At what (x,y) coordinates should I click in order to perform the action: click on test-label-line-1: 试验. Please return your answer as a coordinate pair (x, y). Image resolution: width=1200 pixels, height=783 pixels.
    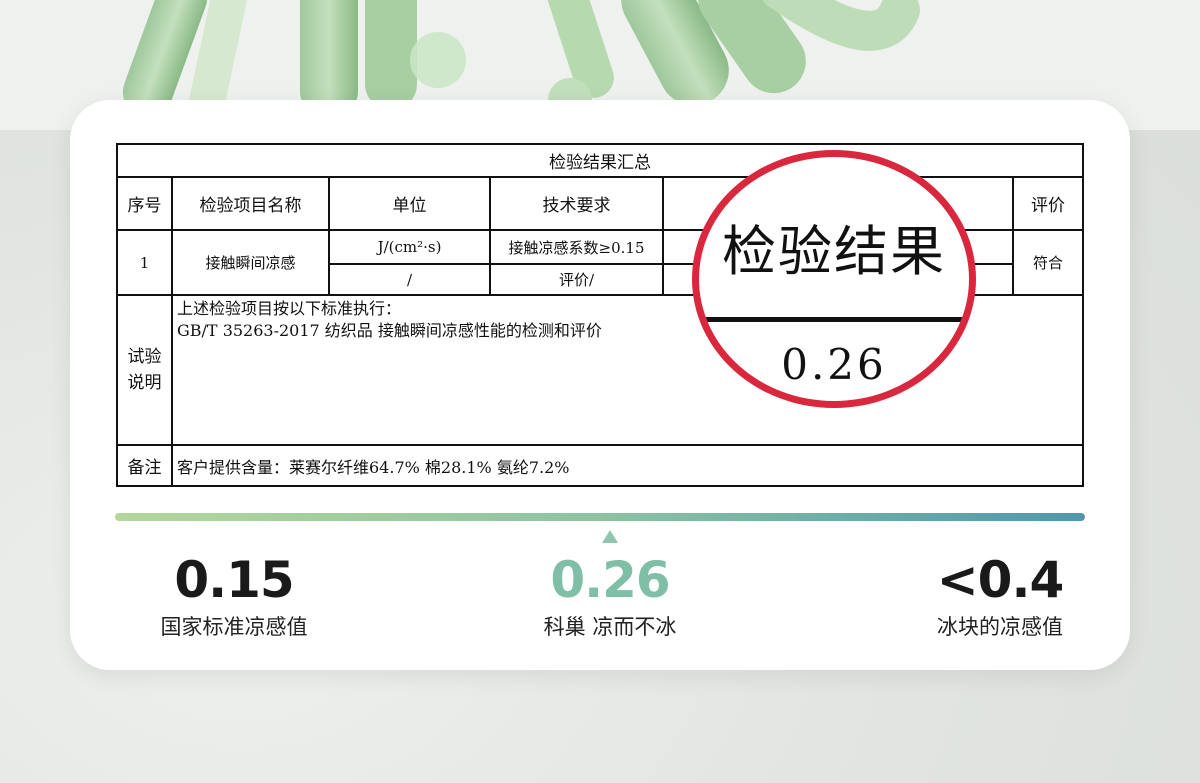
    Looking at the image, I should click on (144, 357).